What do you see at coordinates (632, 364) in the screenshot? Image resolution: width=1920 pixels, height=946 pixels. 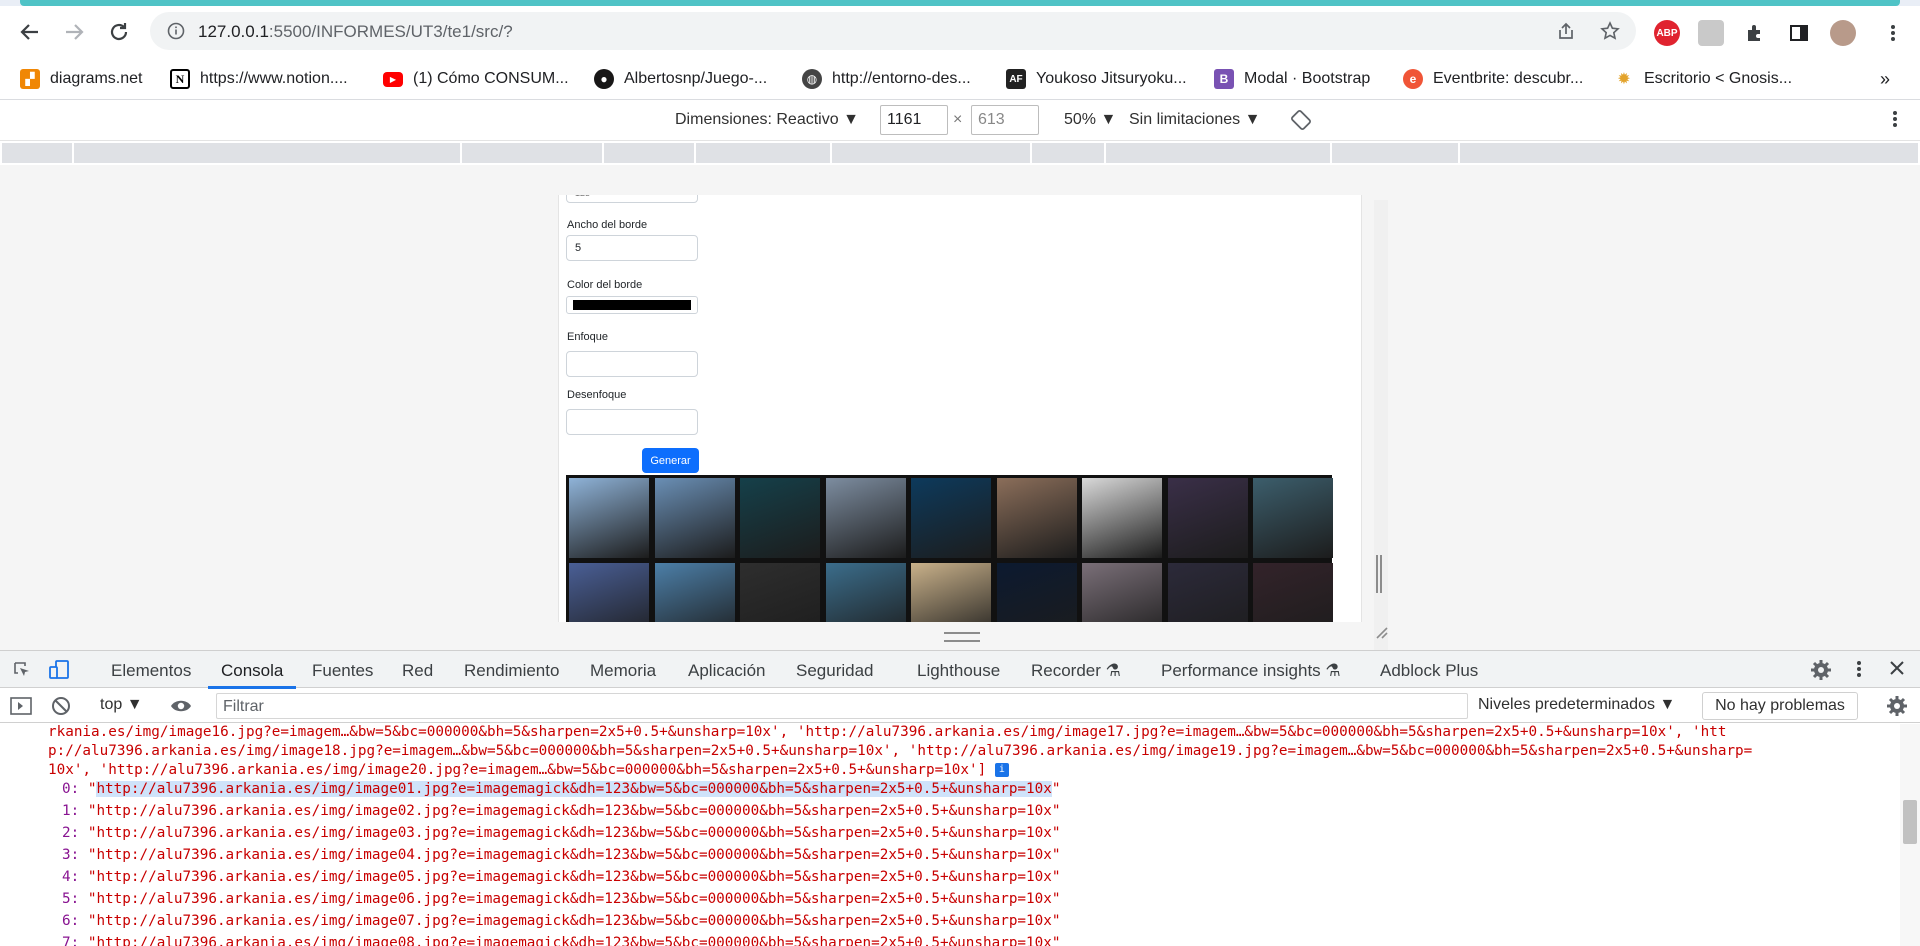 I see `sharpen-field` at bounding box center [632, 364].